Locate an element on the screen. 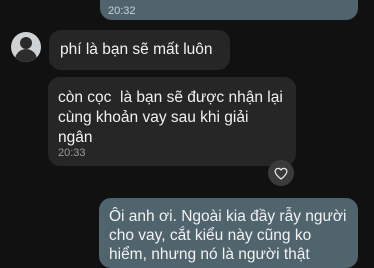 The height and width of the screenshot is (268, 374). incoming-message-bubble: phí là bạn sẽ mất luôn is located at coordinates (139, 50).